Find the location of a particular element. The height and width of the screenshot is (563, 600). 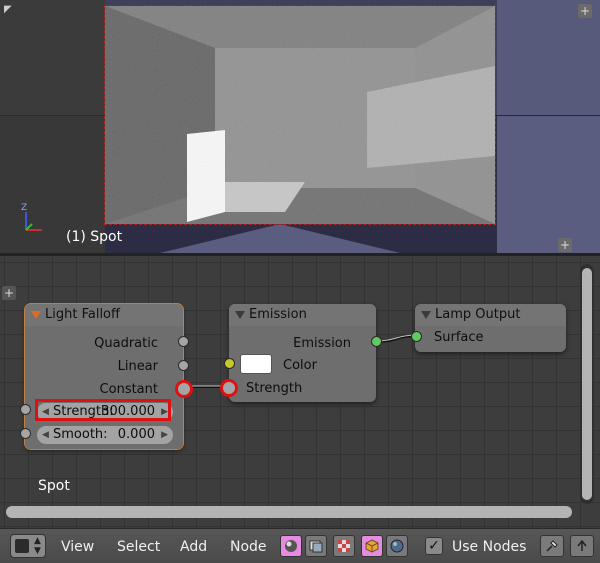

vertical-scrollbar-thumb is located at coordinates (587, 384).